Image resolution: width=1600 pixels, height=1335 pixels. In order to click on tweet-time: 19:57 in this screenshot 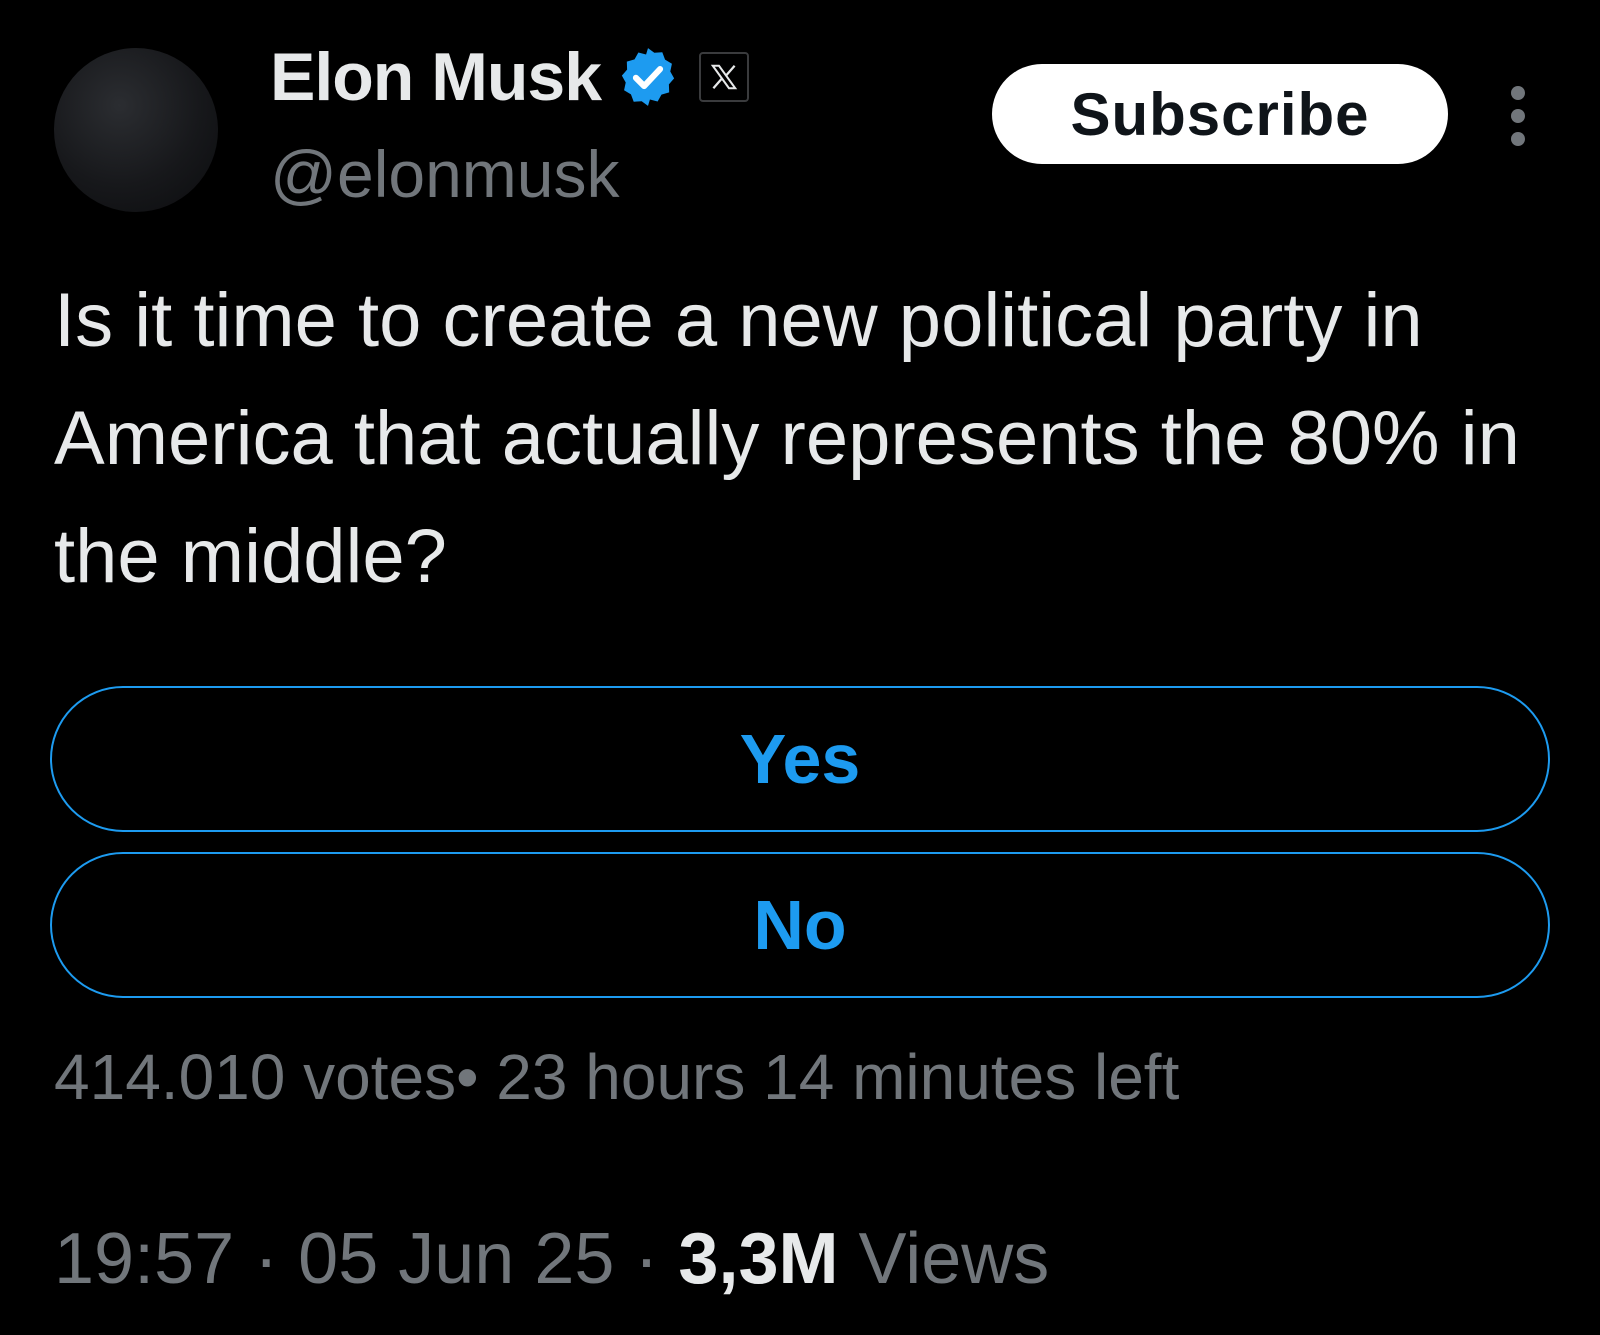, I will do `click(144, 1259)`.